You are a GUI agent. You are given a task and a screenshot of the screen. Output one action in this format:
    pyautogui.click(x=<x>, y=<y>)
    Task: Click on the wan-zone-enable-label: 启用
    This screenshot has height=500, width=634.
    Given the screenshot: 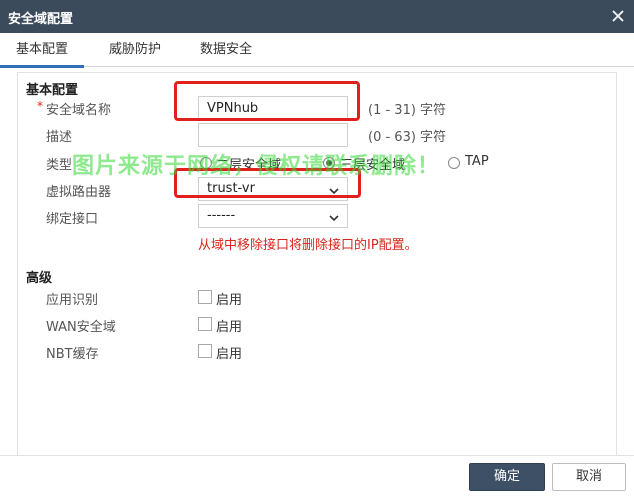 What is the action you would take?
    pyautogui.click(x=229, y=327)
    